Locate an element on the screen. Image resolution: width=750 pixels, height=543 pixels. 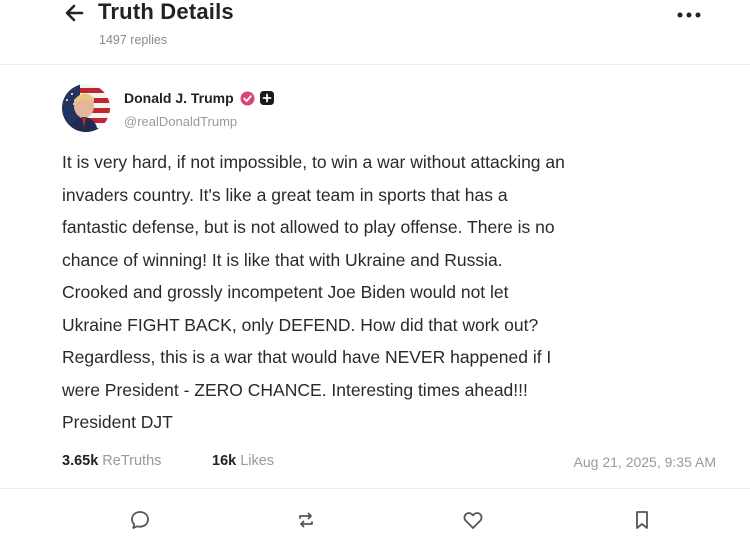
heart-icon is located at coordinates (473, 520).